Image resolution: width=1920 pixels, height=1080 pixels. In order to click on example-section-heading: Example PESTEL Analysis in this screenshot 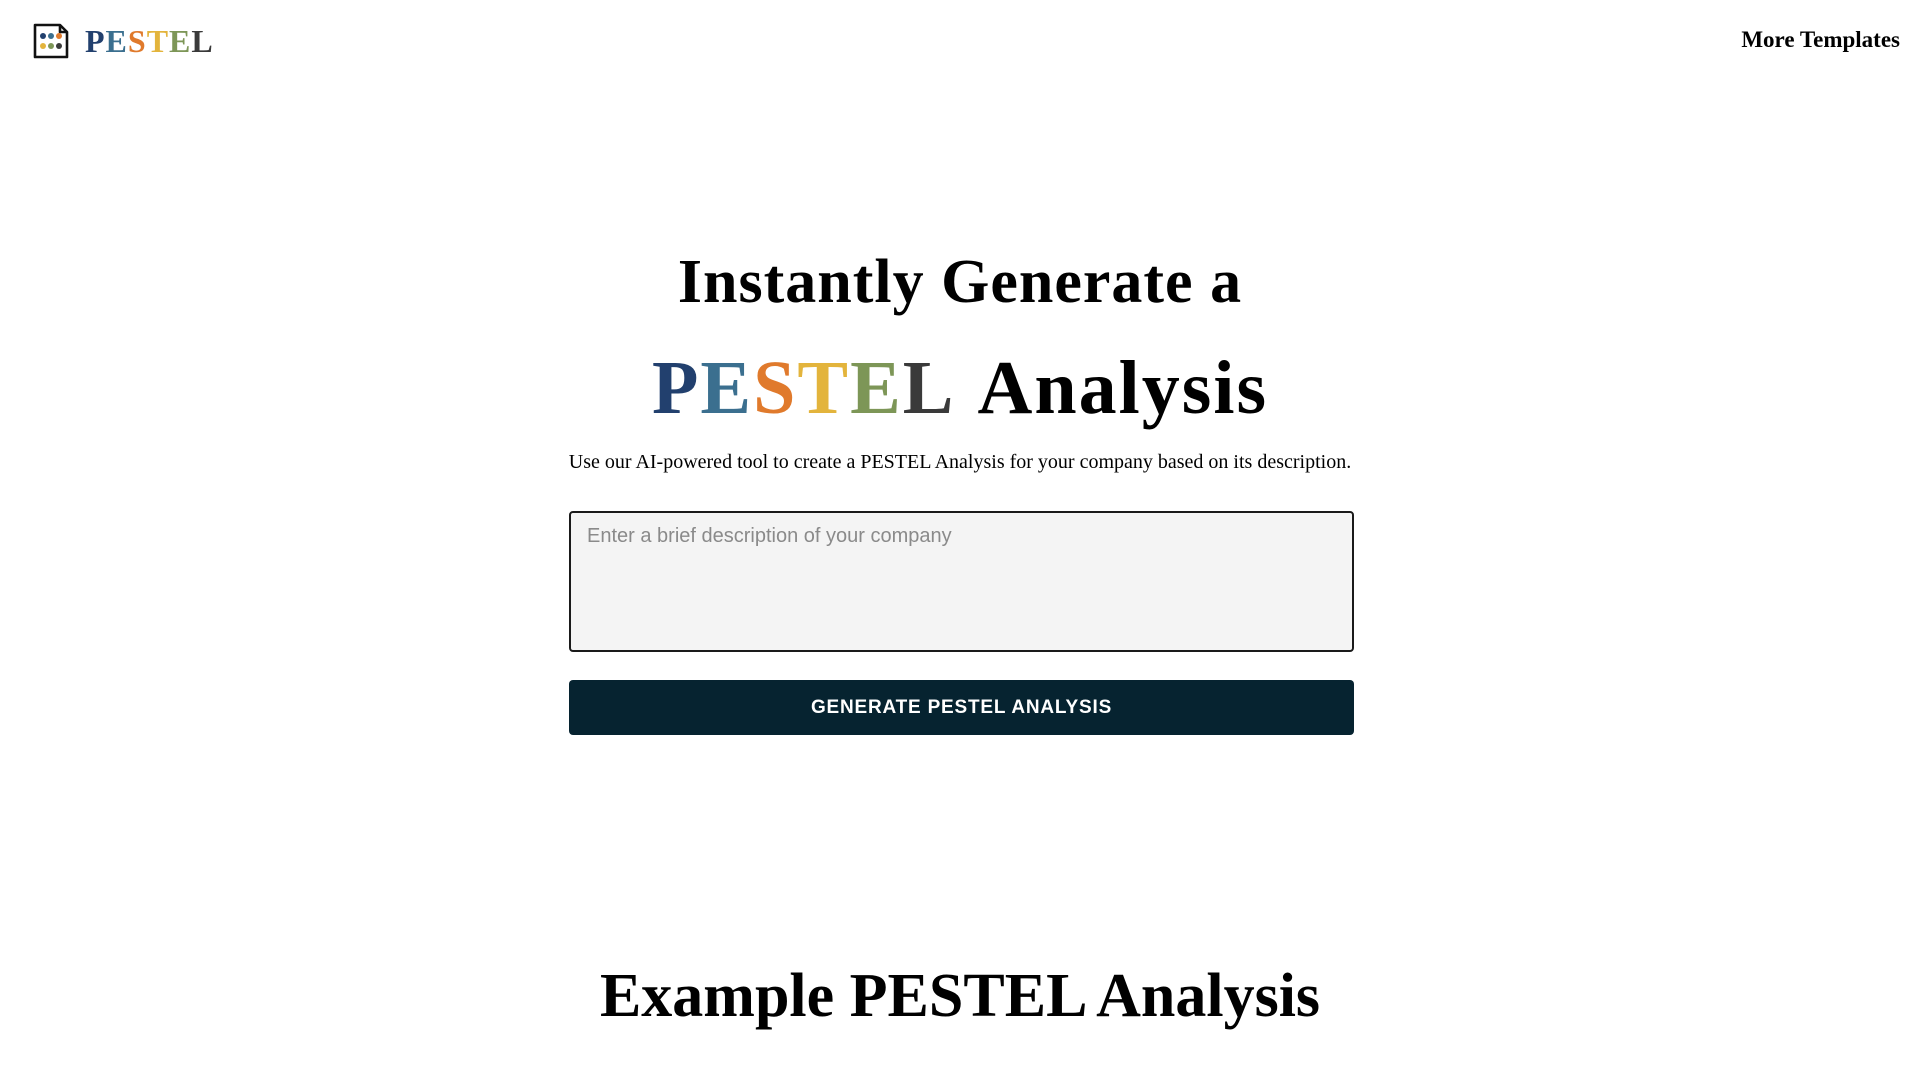, I will do `click(960, 996)`.